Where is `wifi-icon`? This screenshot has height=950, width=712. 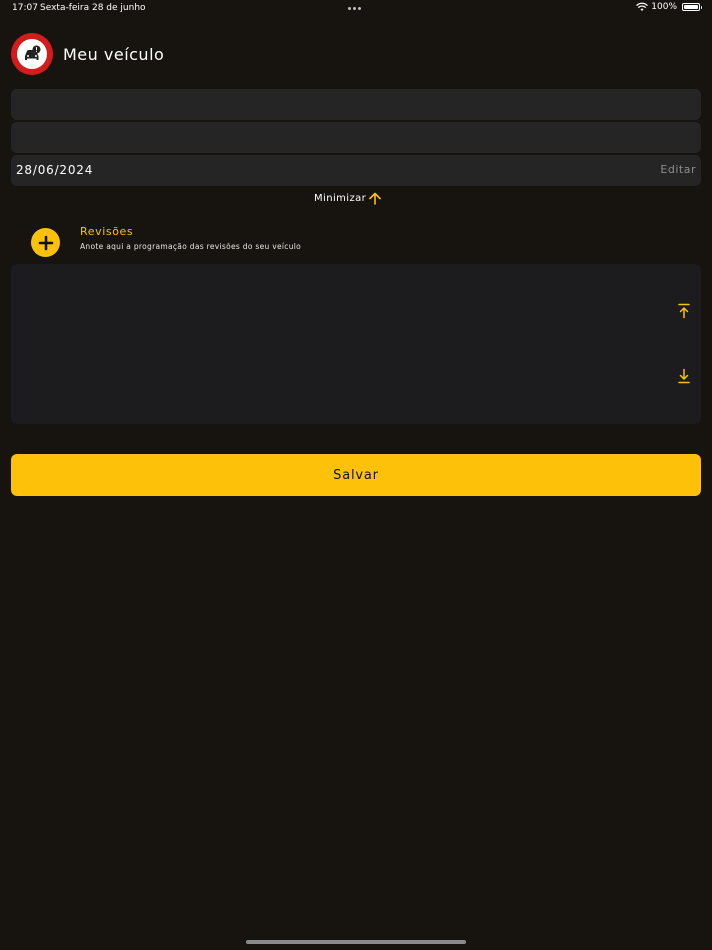
wifi-icon is located at coordinates (642, 6).